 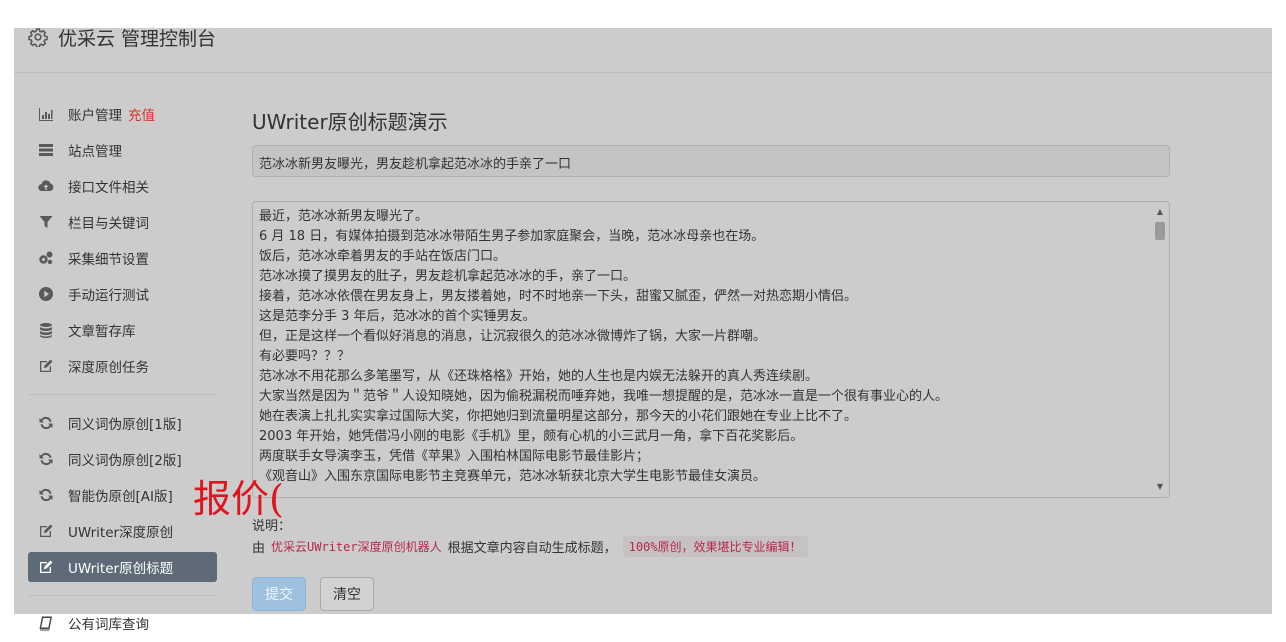 What do you see at coordinates (141, 114) in the screenshot?
I see `recharge-link: 充值` at bounding box center [141, 114].